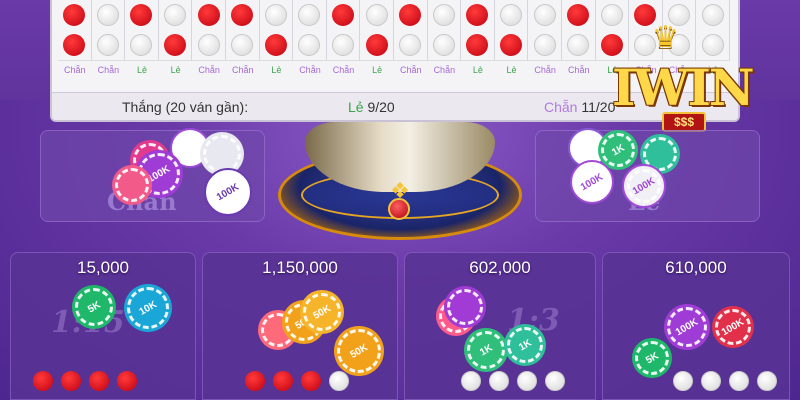 The width and height of the screenshot is (800, 400). I want to click on le-stat-label: Lẻ, so click(356, 107).